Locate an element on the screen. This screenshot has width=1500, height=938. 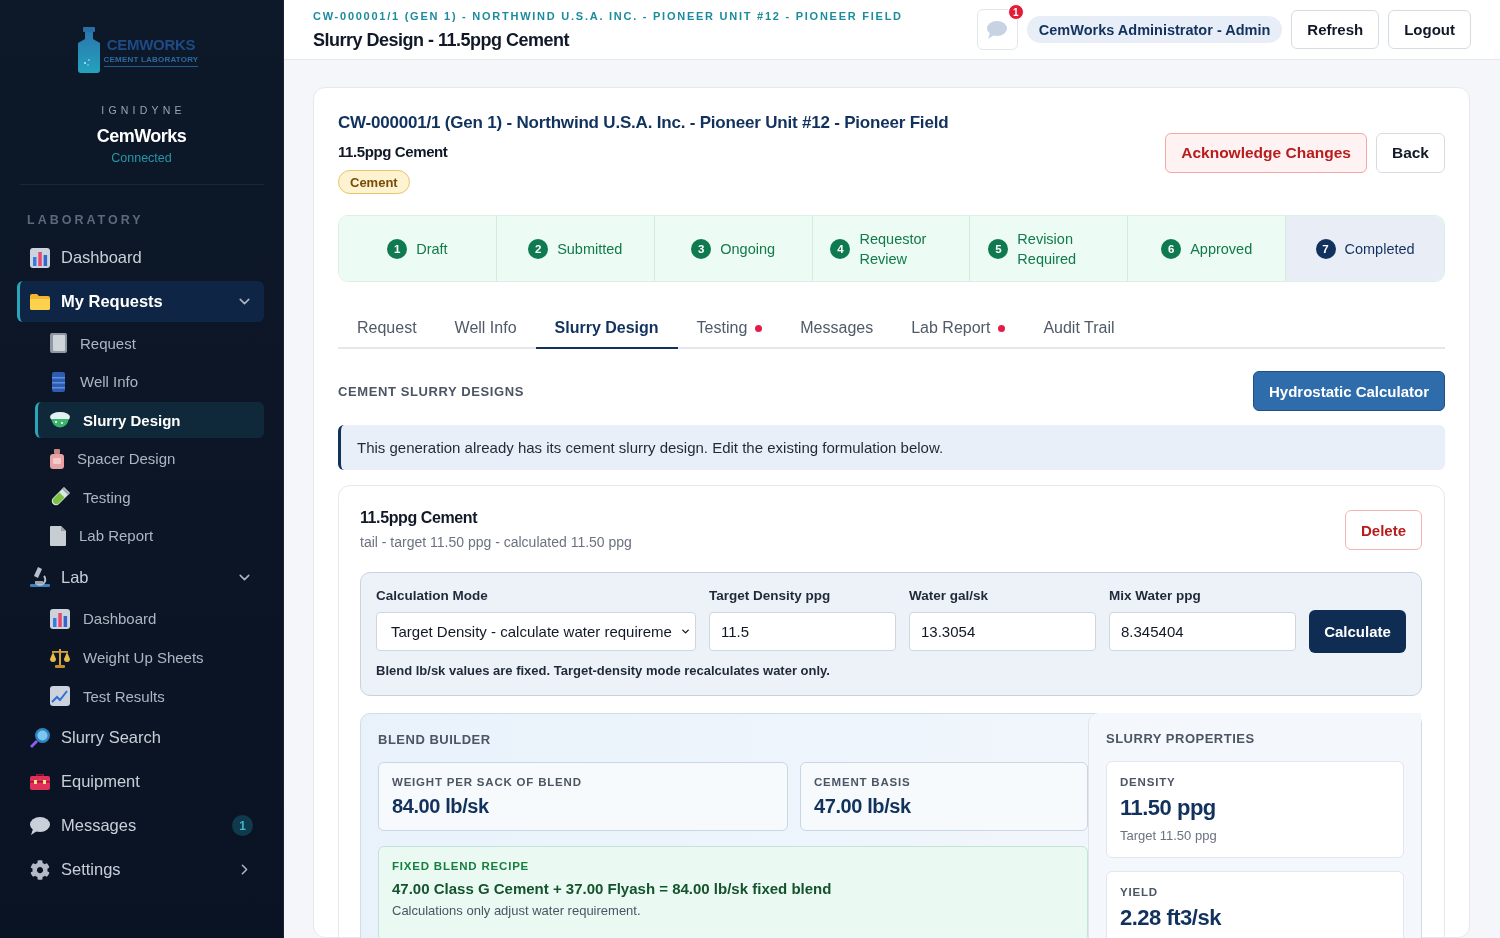
breadcrumb: CW-000001/1 (GEN 1) - NORTHWIND U.S.A. INC. - PIONEER UNIT #12 - PIONEER FIELD is located at coordinates (608, 15).